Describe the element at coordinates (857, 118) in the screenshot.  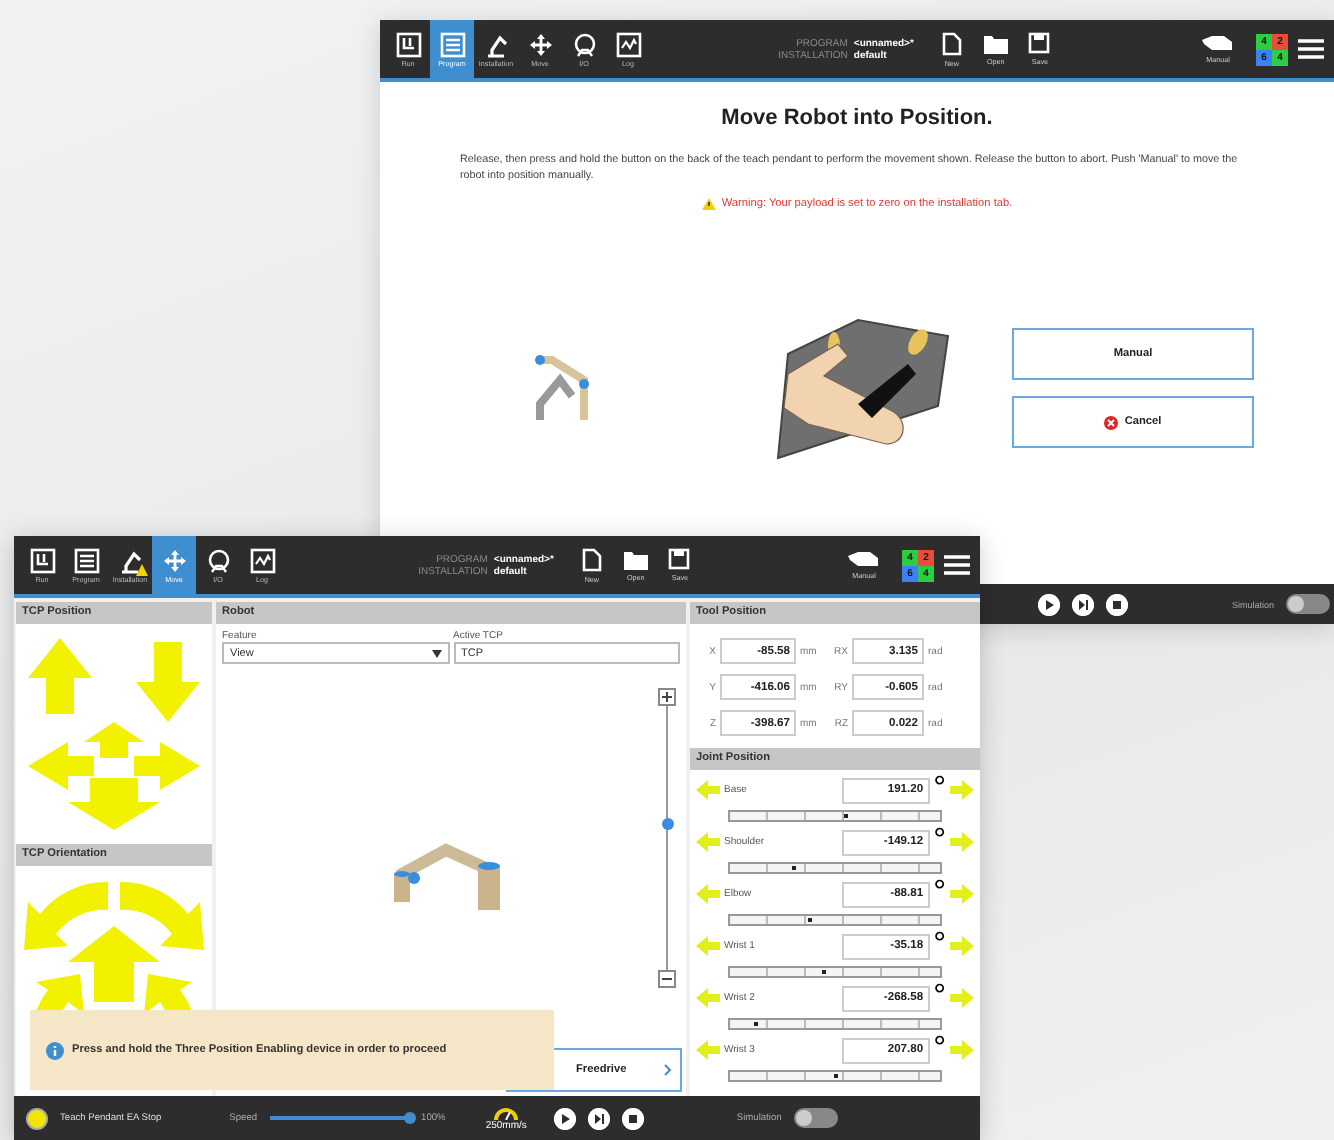
I see `dialog-title: Move Robot into Position.` at that location.